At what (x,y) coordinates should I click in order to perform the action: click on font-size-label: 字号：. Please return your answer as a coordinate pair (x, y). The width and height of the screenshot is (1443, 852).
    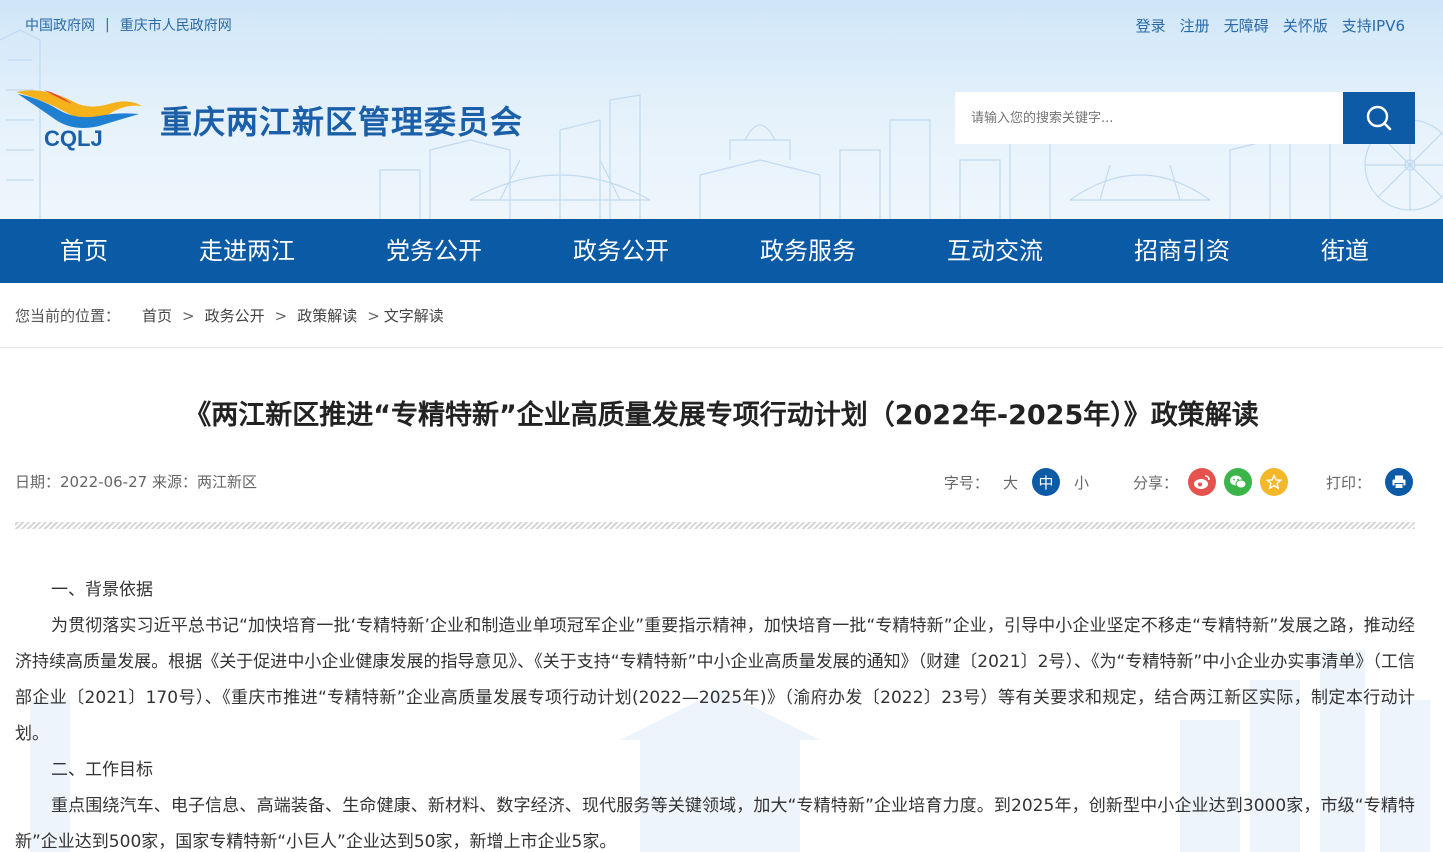
    Looking at the image, I should click on (966, 482).